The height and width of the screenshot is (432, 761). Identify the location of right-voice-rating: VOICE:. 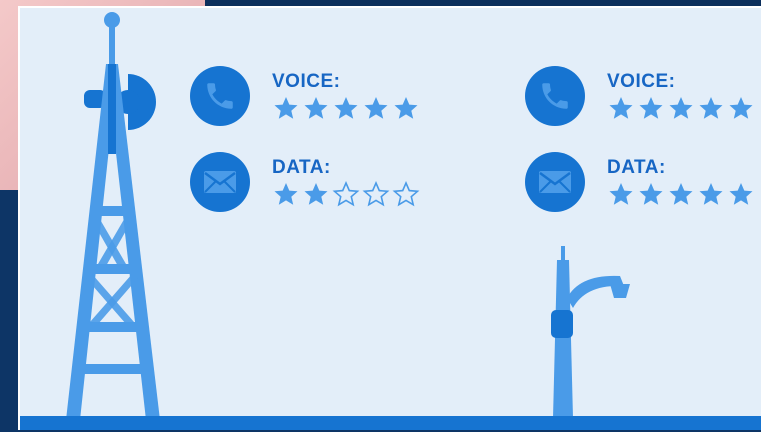
(641, 96).